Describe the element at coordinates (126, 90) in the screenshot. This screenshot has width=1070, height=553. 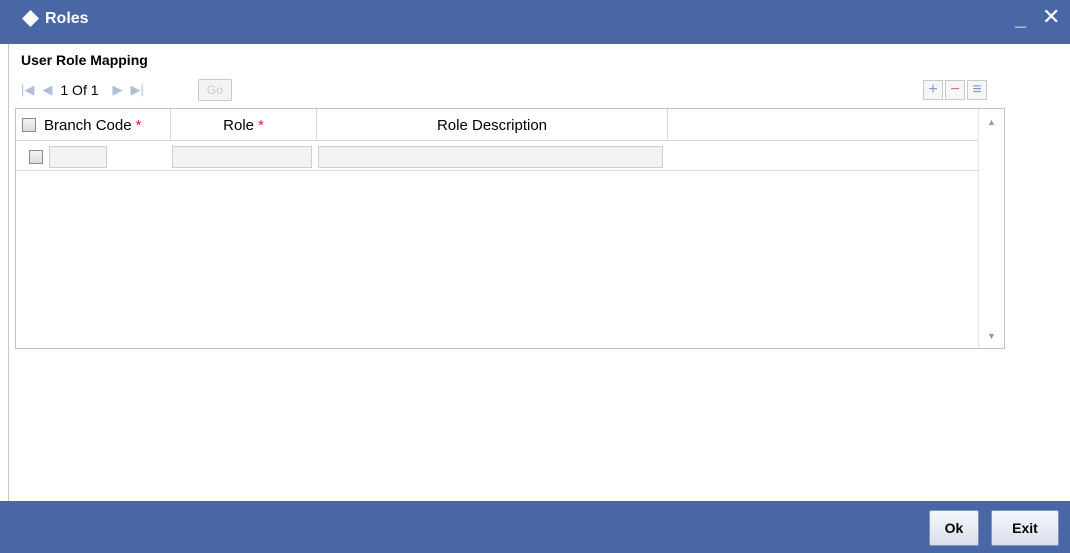
I see `pagination-bar: |◀ ◀ 1 Of 1 ▶ ▶| Go` at that location.